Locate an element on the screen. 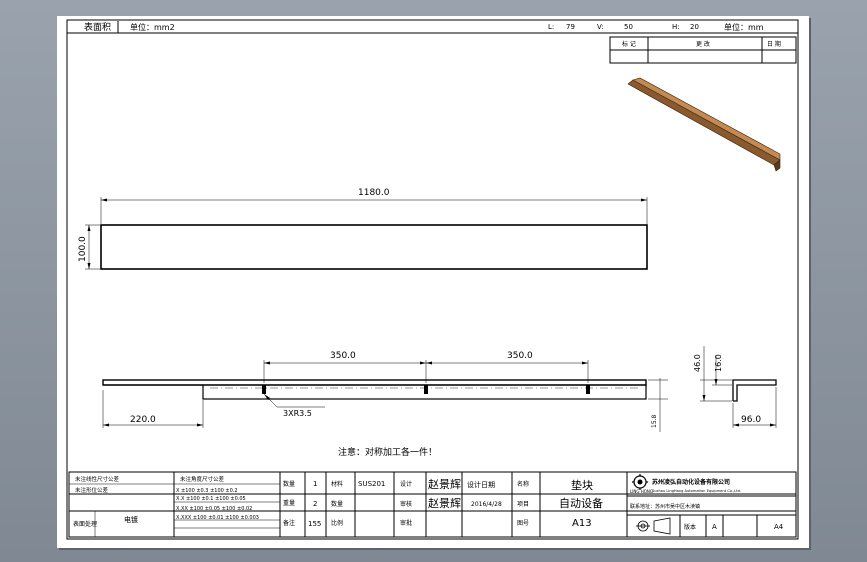  tb-approve-label: 审批 is located at coordinates (406, 523).